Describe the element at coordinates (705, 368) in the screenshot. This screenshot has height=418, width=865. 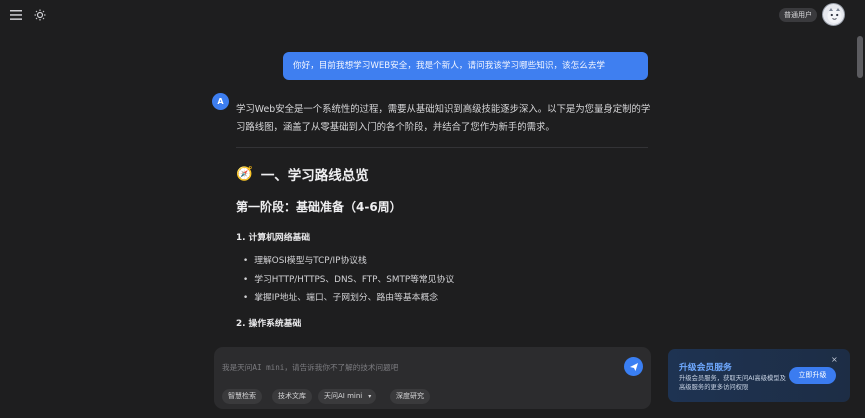
I see `promo-title: 升级会员服务` at that location.